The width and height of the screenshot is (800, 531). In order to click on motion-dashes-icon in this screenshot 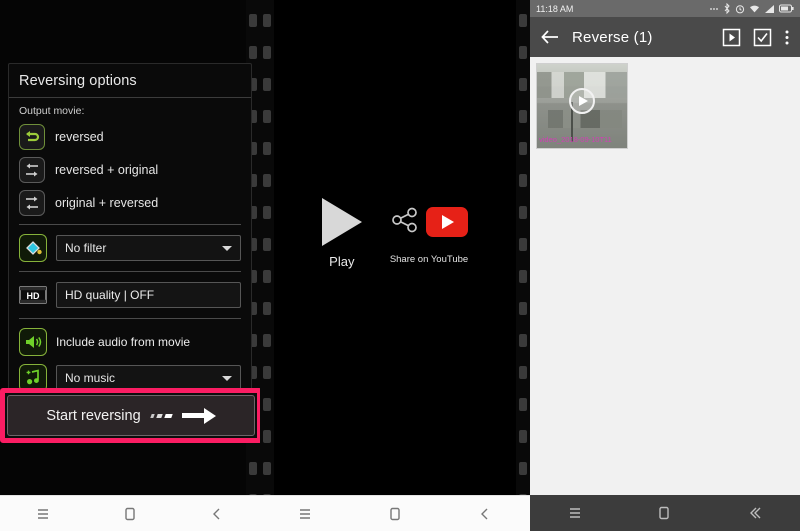, I will do `click(161, 415)`.